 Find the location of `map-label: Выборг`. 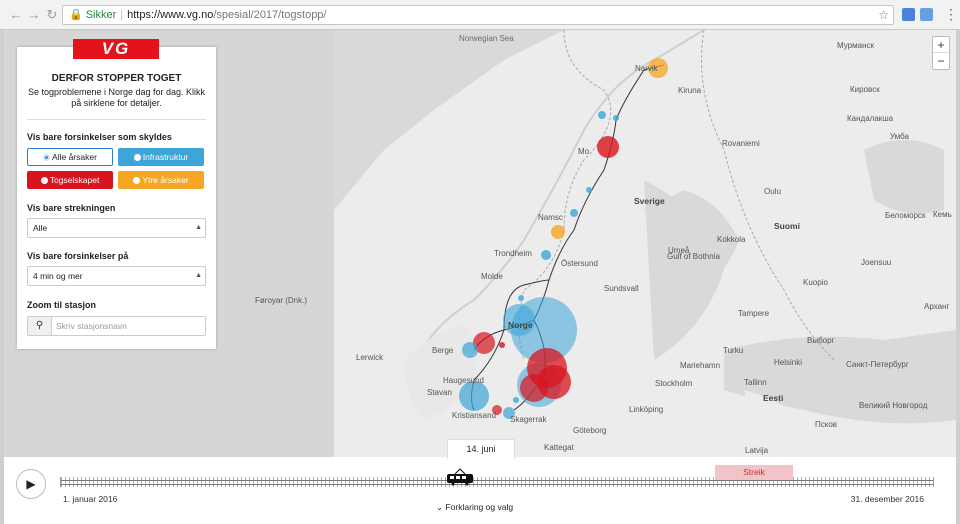

map-label: Выборг is located at coordinates (821, 340).